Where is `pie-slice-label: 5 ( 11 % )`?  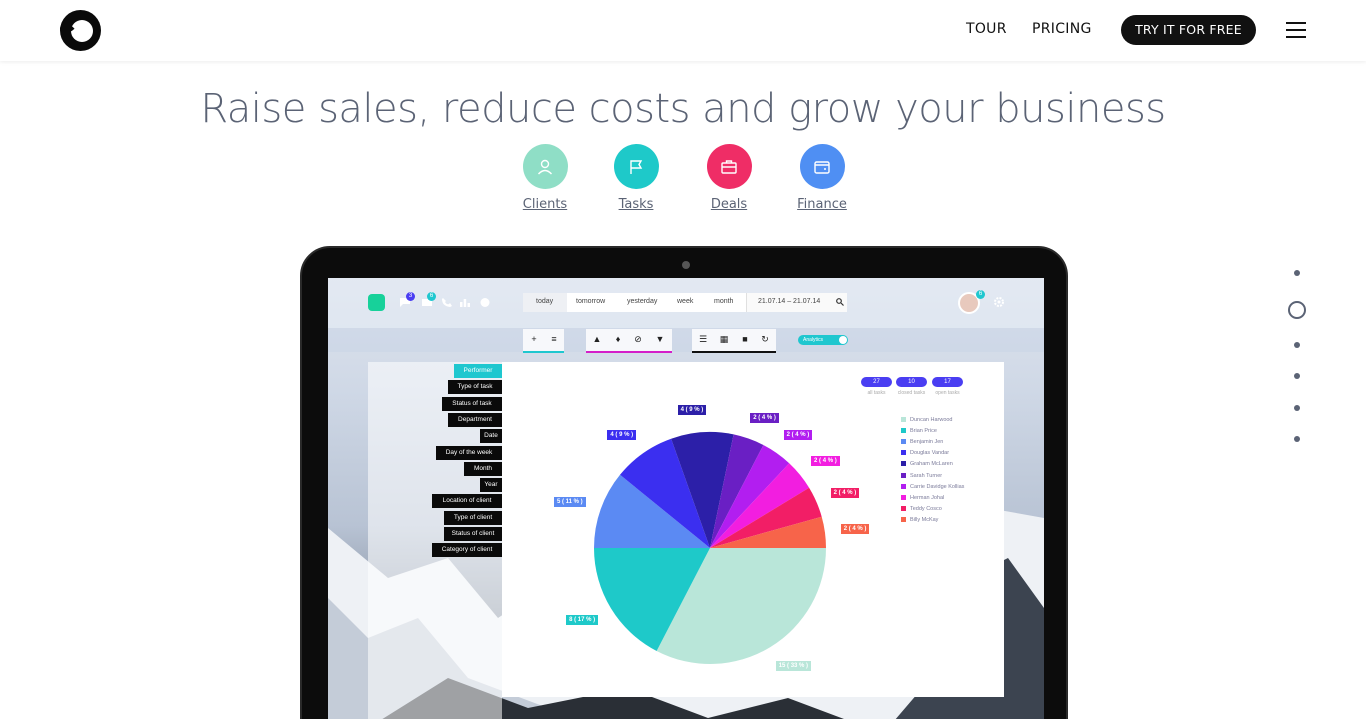 pie-slice-label: 5 ( 11 % ) is located at coordinates (569, 501).